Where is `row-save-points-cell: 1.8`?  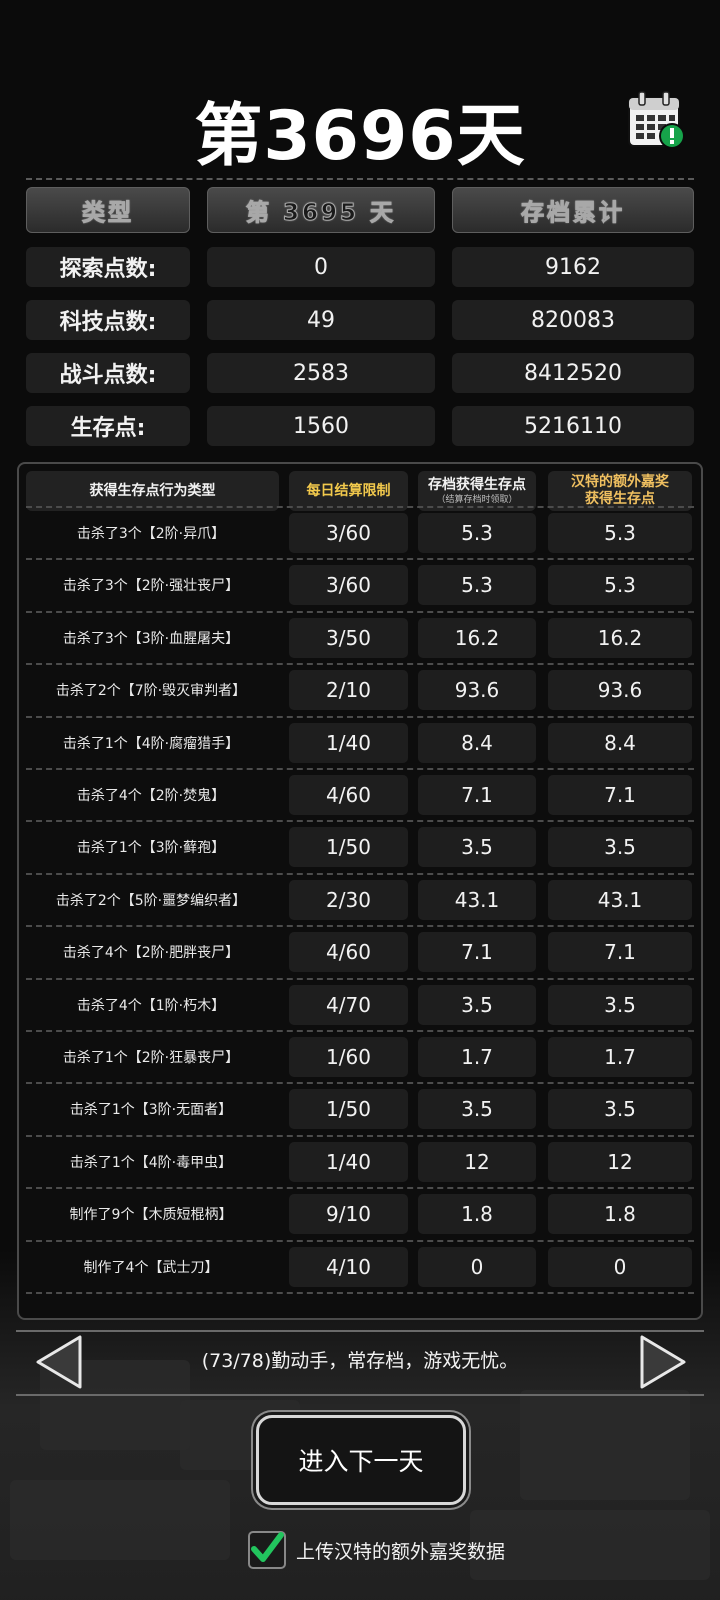
row-save-points-cell: 1.8 is located at coordinates (477, 1214).